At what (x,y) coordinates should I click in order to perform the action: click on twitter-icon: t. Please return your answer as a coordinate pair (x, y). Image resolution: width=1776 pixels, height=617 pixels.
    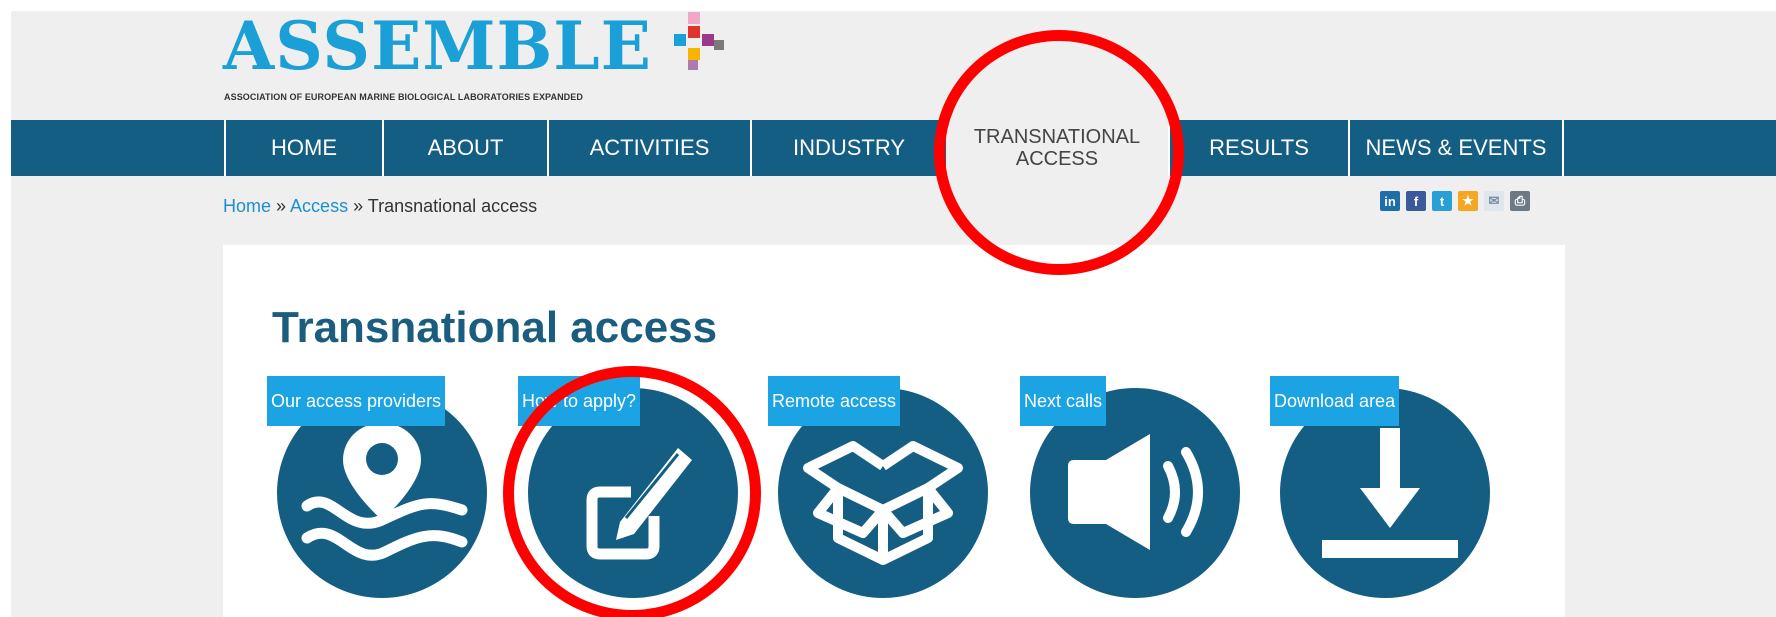
    Looking at the image, I should click on (1442, 201).